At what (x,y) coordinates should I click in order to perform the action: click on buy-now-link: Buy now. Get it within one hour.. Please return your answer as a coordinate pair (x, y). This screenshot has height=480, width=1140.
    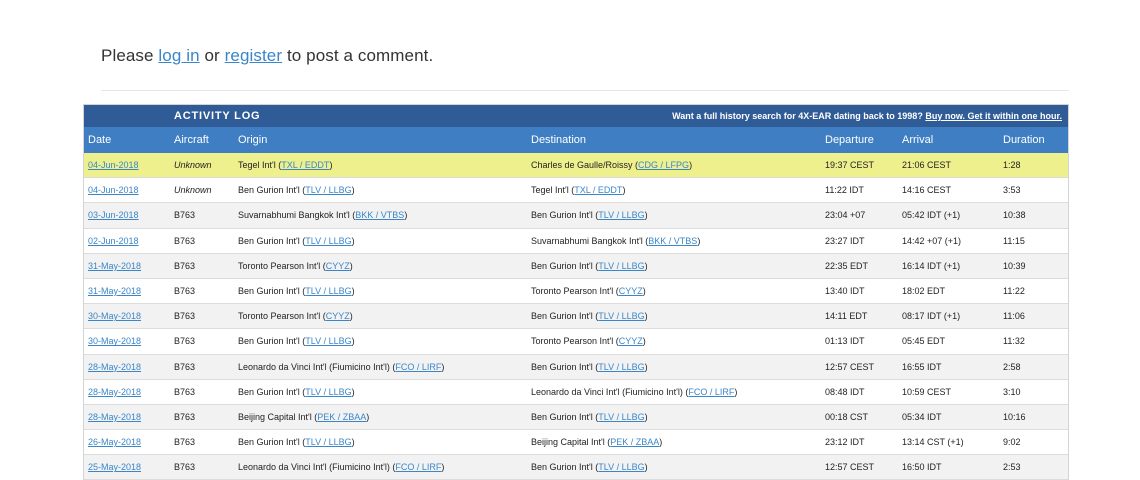
    Looking at the image, I should click on (993, 116).